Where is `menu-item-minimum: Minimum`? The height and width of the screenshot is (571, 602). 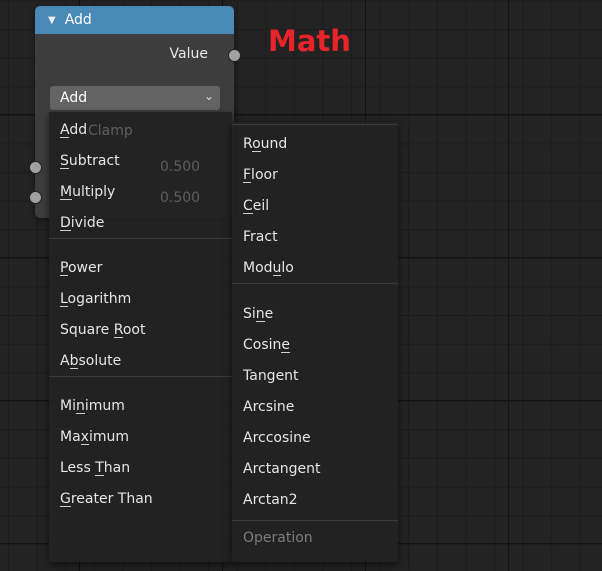 menu-item-minimum: Minimum is located at coordinates (92, 406).